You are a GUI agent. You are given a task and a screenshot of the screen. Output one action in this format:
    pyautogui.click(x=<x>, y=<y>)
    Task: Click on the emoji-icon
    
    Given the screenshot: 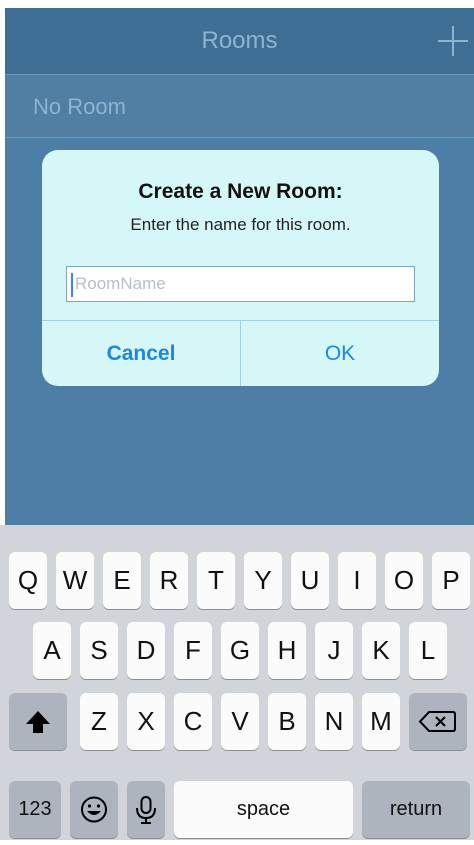 What is the action you would take?
    pyautogui.click(x=94, y=809)
    